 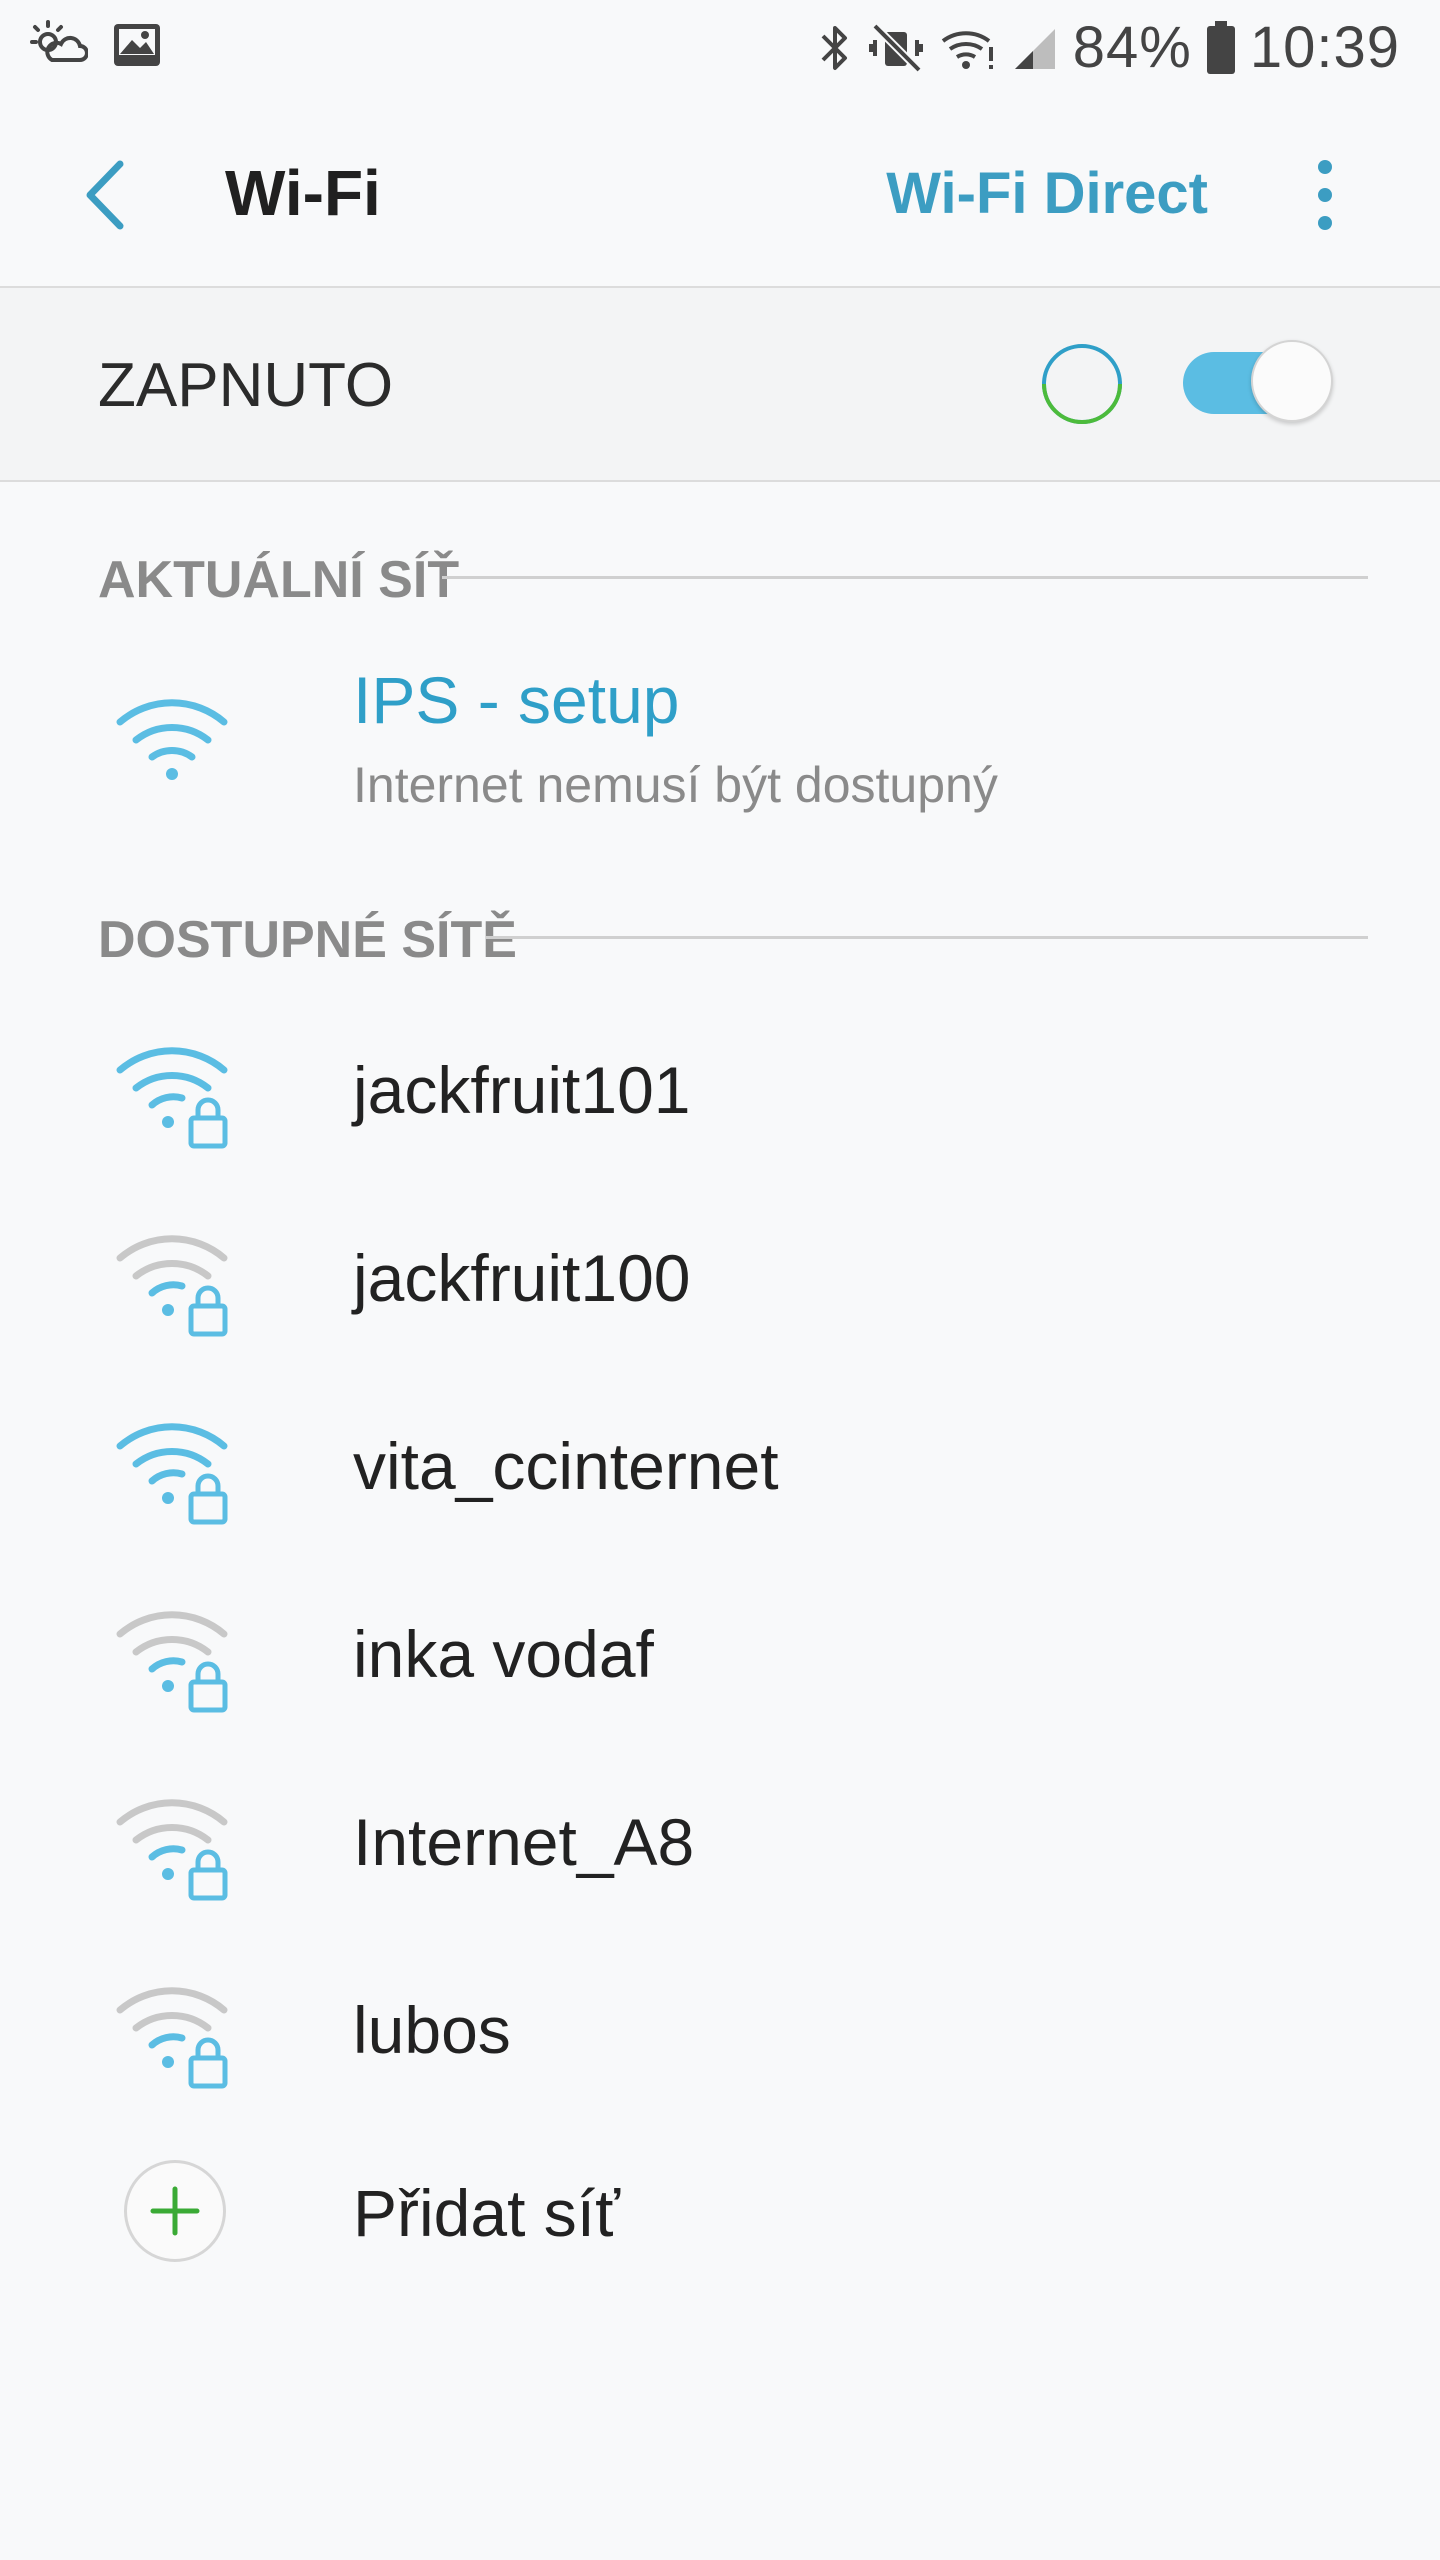 I want to click on network-name: jackfruit101, so click(x=522, y=1090).